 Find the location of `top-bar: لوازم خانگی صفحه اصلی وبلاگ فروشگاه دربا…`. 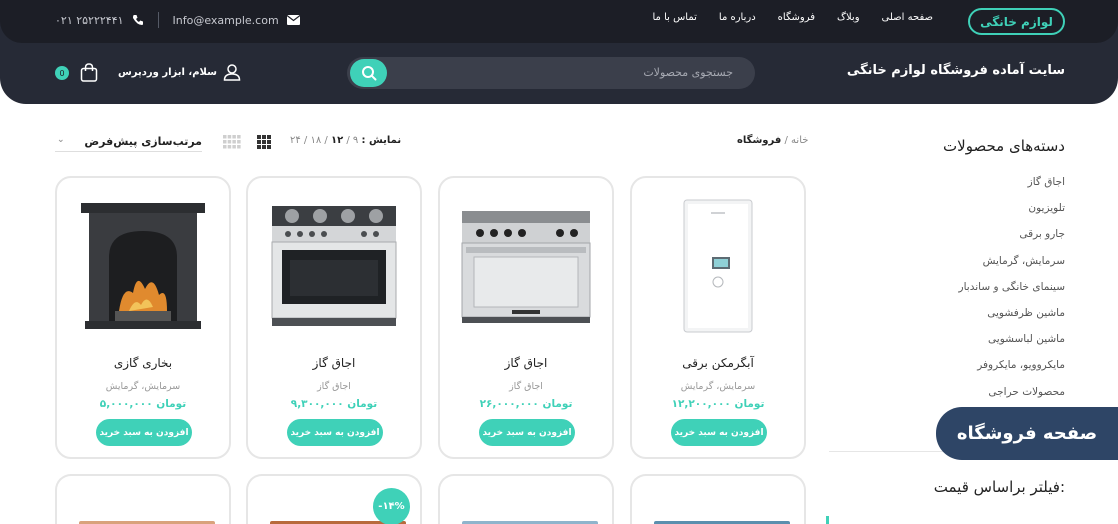

top-bar: لوازم خانگی صفحه اصلی وبلاگ فروشگاه دربا… is located at coordinates (559, 21).